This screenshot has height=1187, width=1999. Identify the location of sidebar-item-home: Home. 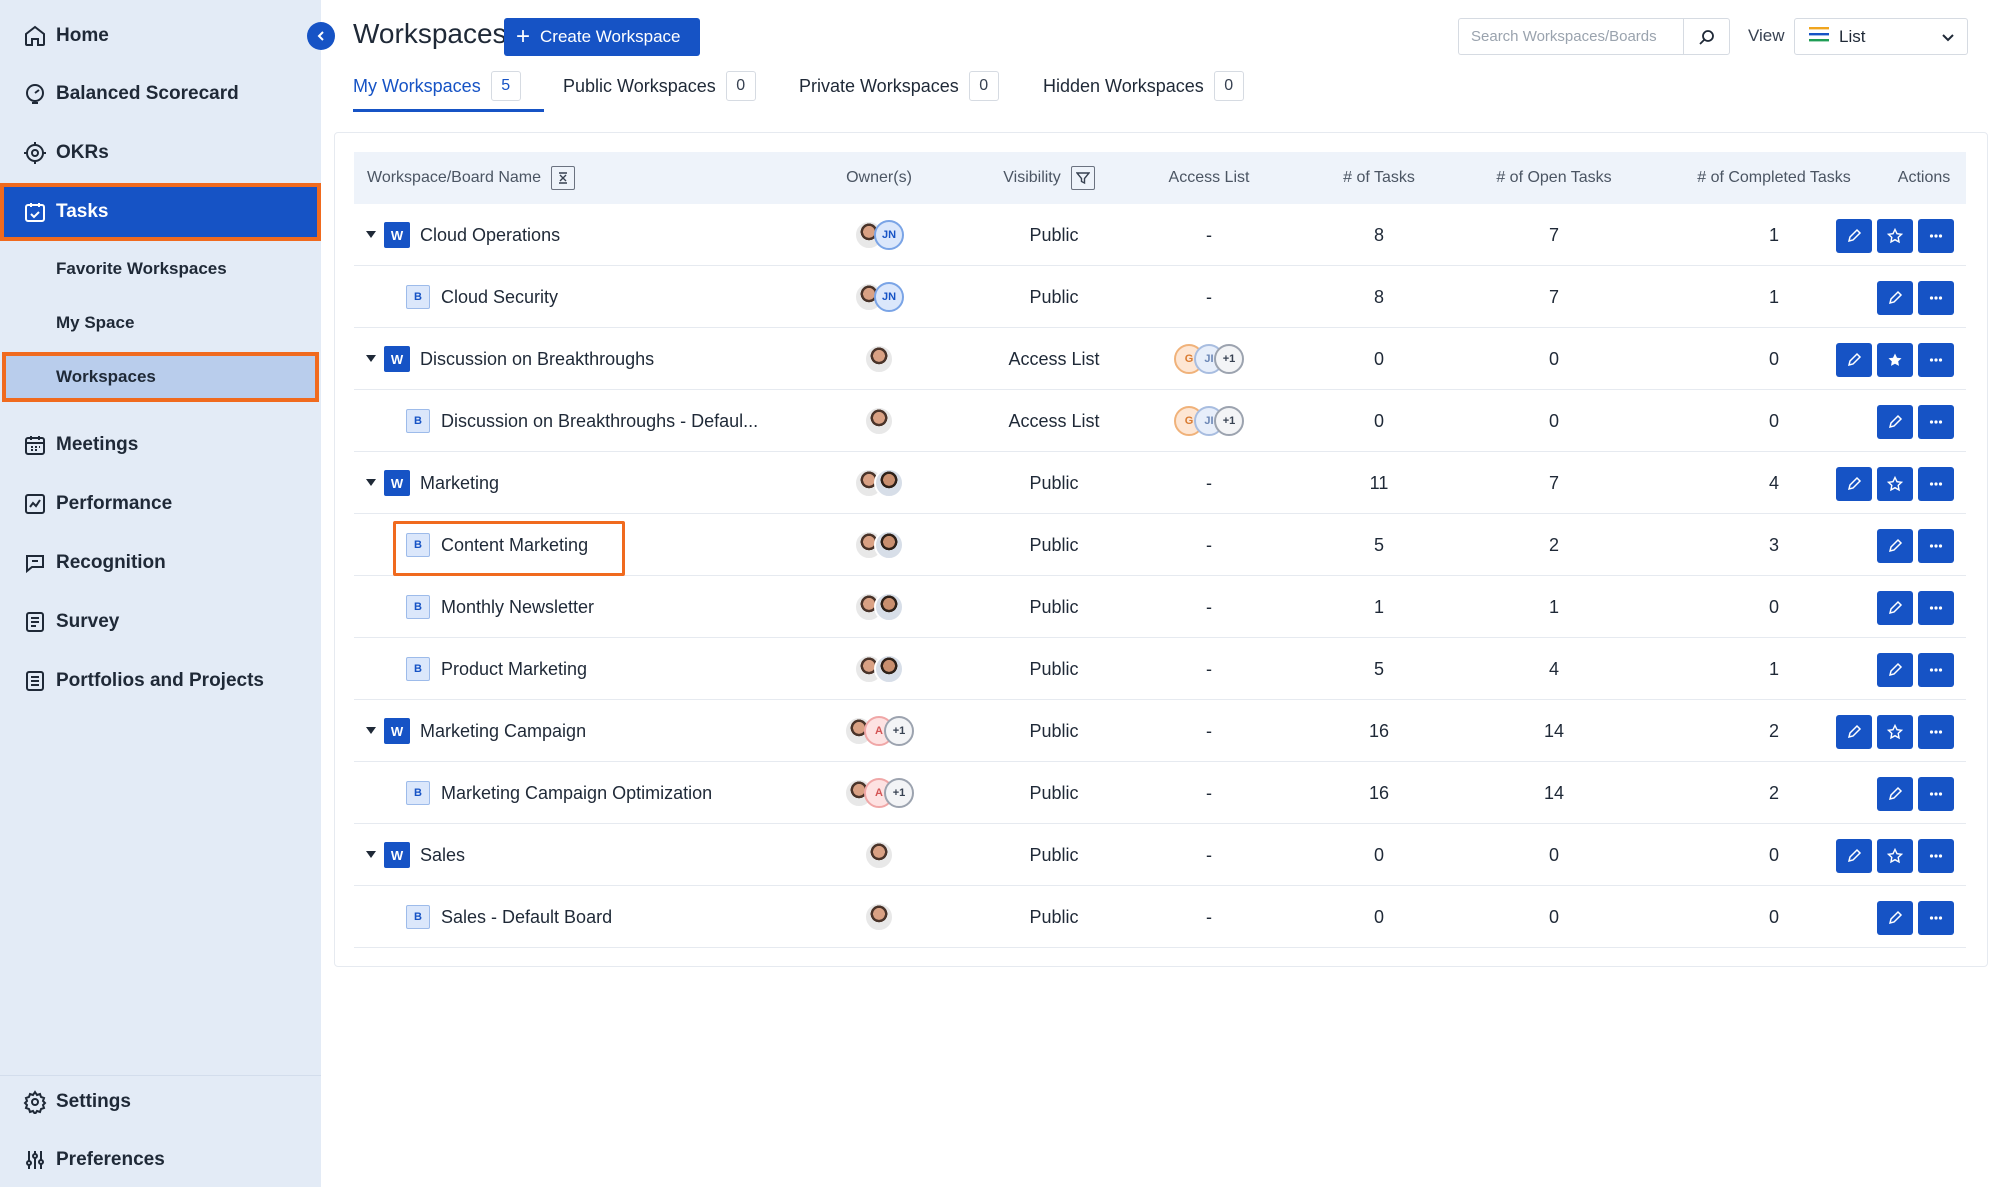
(160, 36).